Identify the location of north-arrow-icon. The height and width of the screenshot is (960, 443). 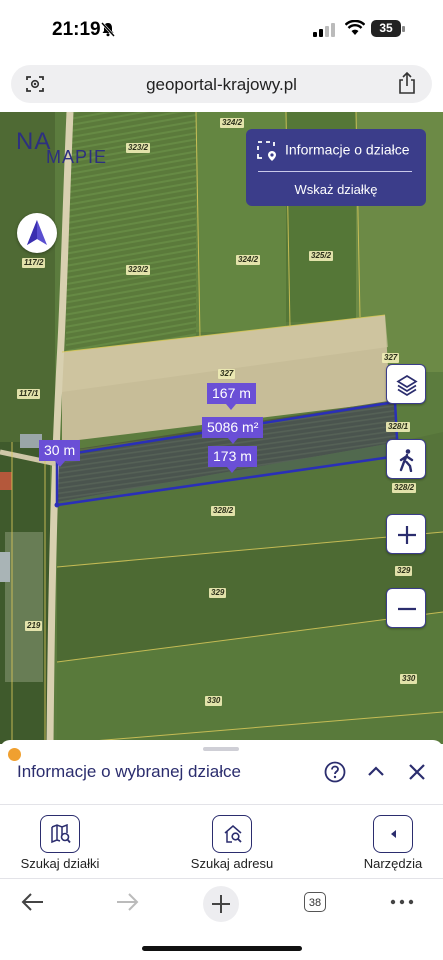
(37, 232).